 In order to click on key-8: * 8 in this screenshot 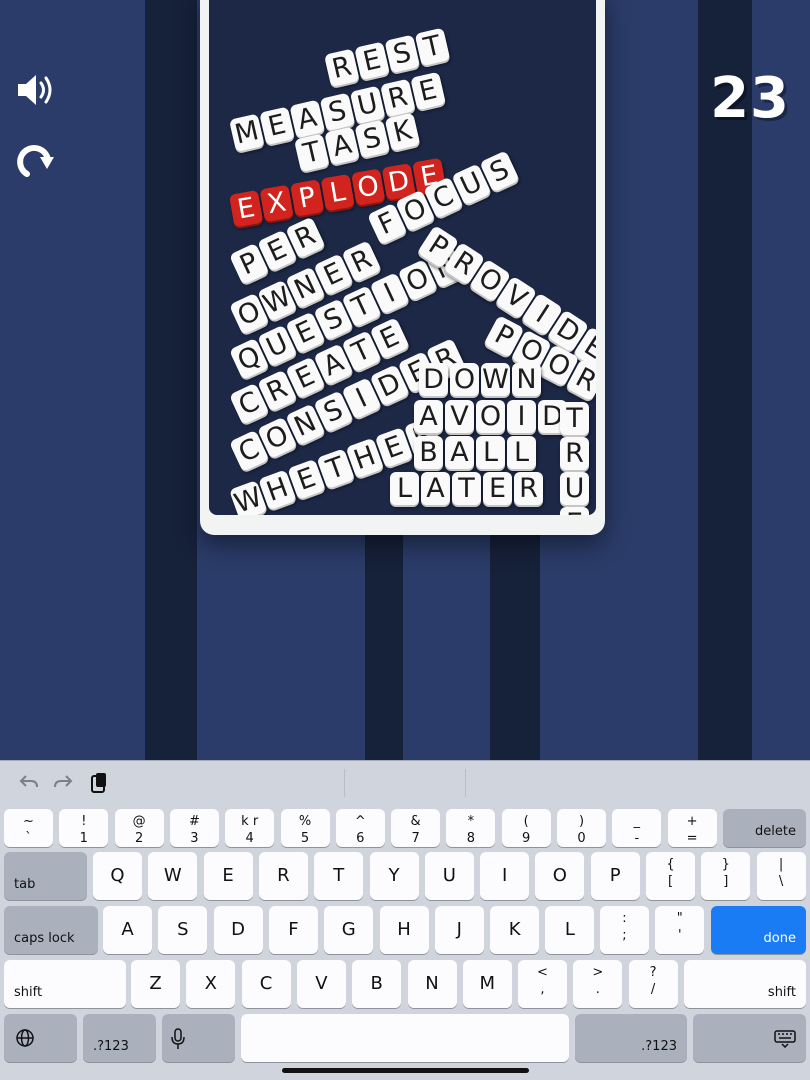, I will do `click(471, 828)`.